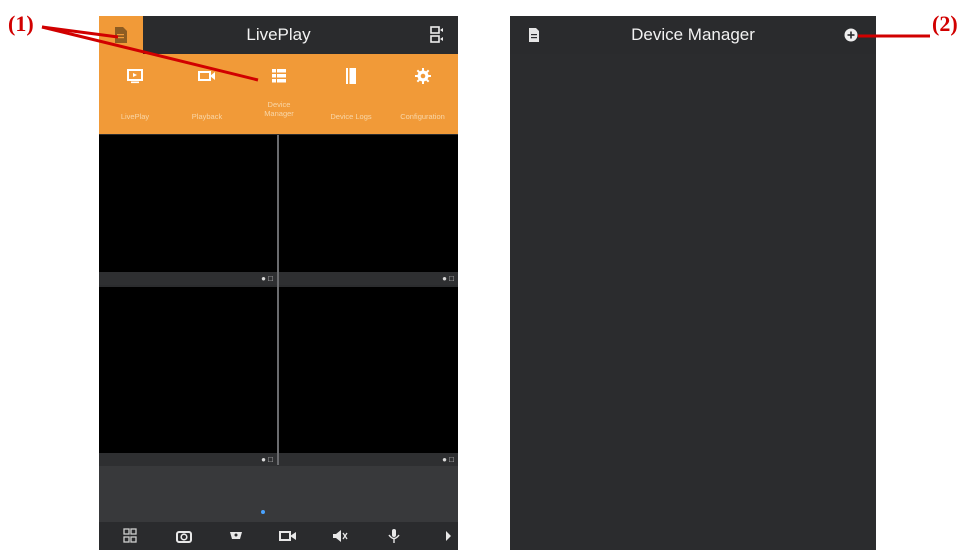  Describe the element at coordinates (422, 76) in the screenshot. I see `gear-icon` at that location.